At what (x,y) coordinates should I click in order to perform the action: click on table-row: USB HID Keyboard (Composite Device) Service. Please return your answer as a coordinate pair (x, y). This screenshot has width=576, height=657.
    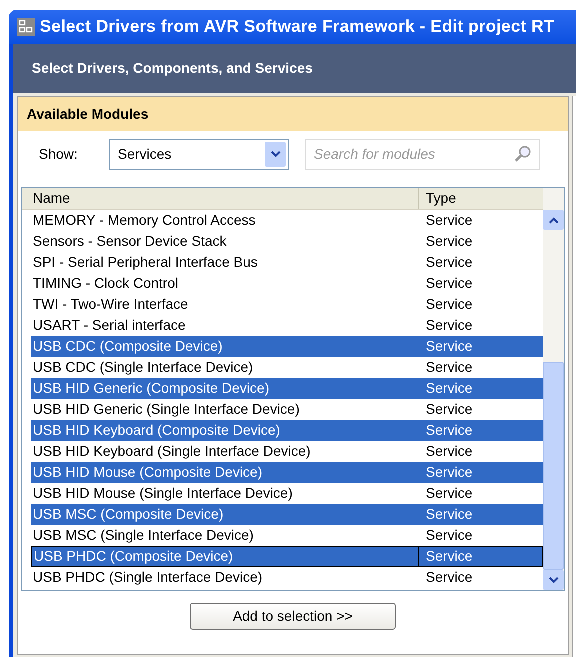
    Looking at the image, I should click on (287, 430).